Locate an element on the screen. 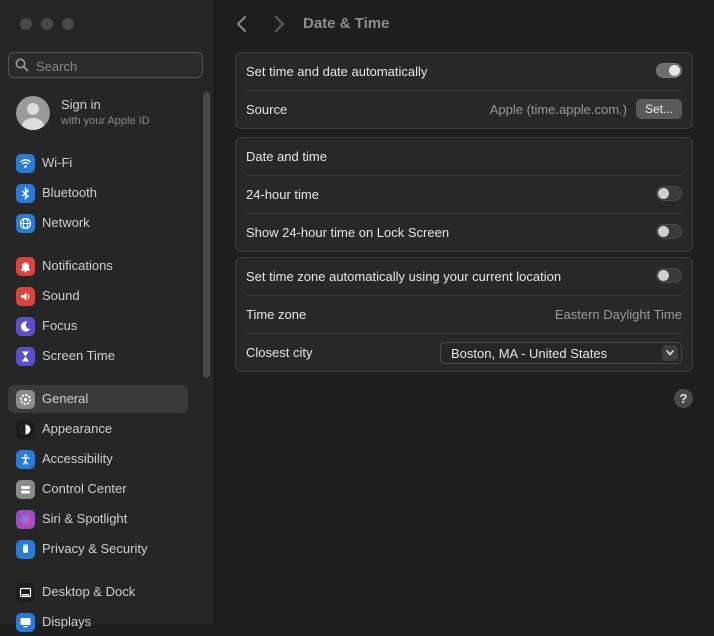 The height and width of the screenshot is (636, 714). hand-icon is located at coordinates (25, 549).